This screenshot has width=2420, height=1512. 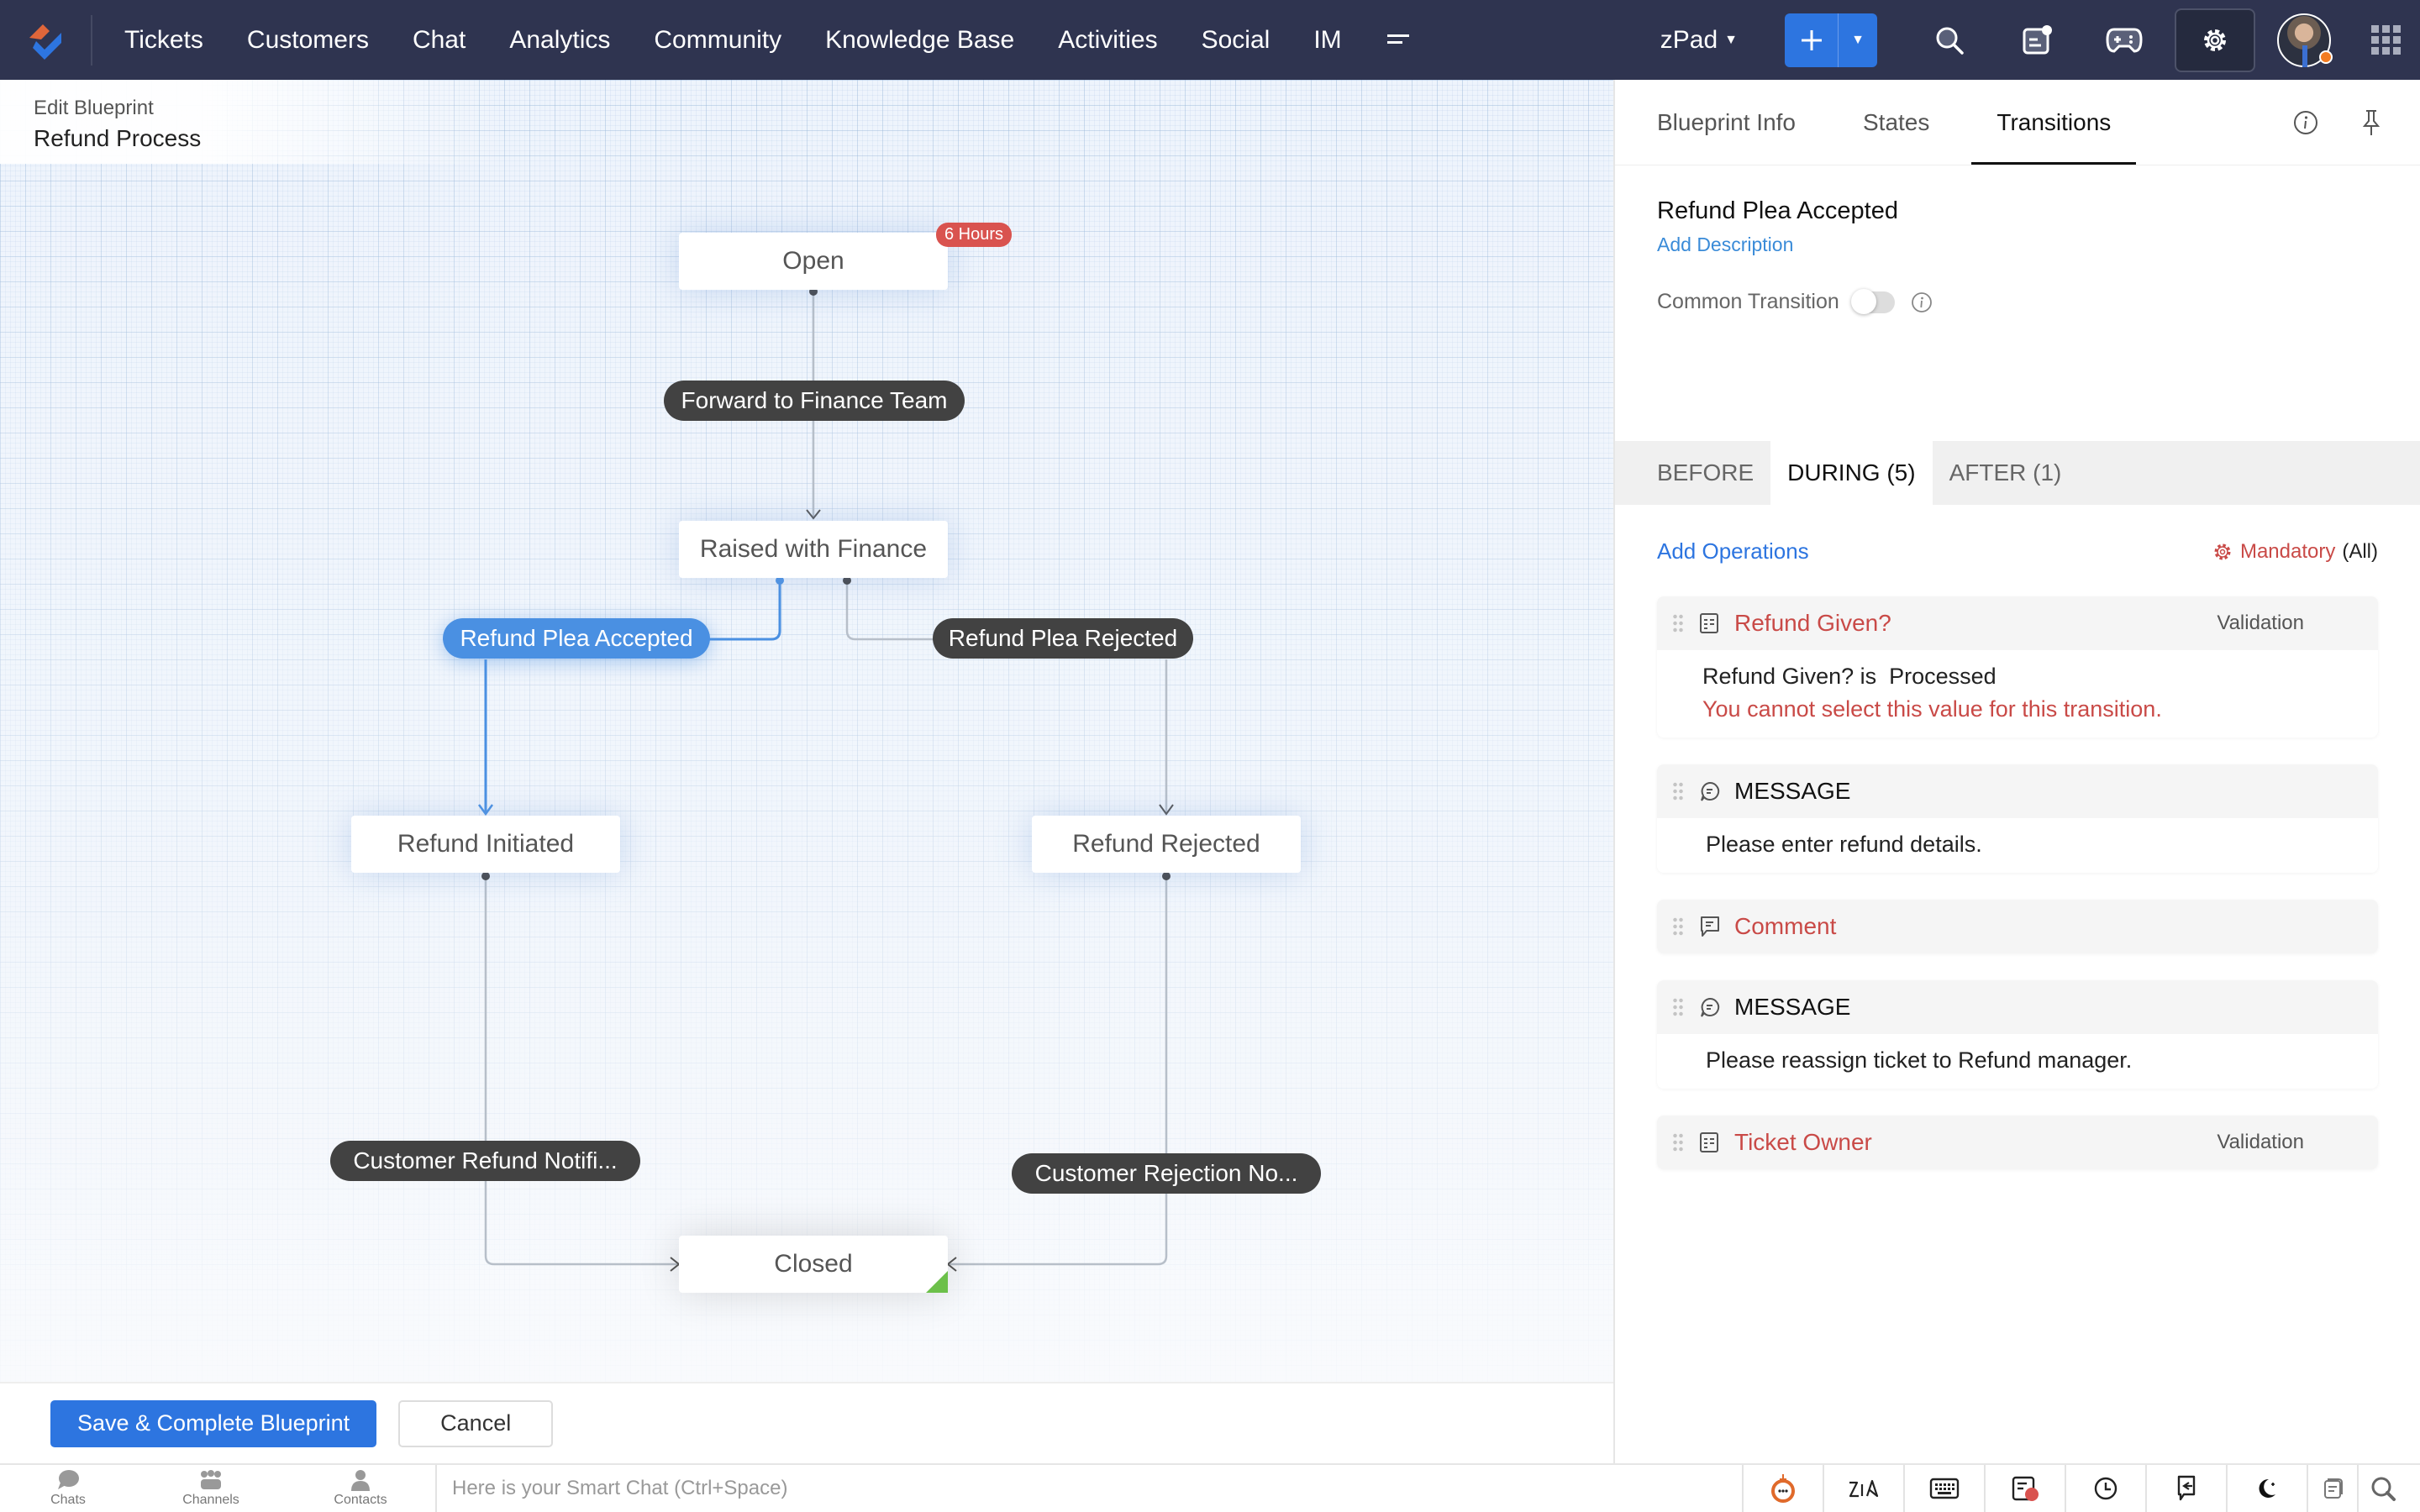 I want to click on add-operations-link: Add Operations, so click(x=1733, y=551).